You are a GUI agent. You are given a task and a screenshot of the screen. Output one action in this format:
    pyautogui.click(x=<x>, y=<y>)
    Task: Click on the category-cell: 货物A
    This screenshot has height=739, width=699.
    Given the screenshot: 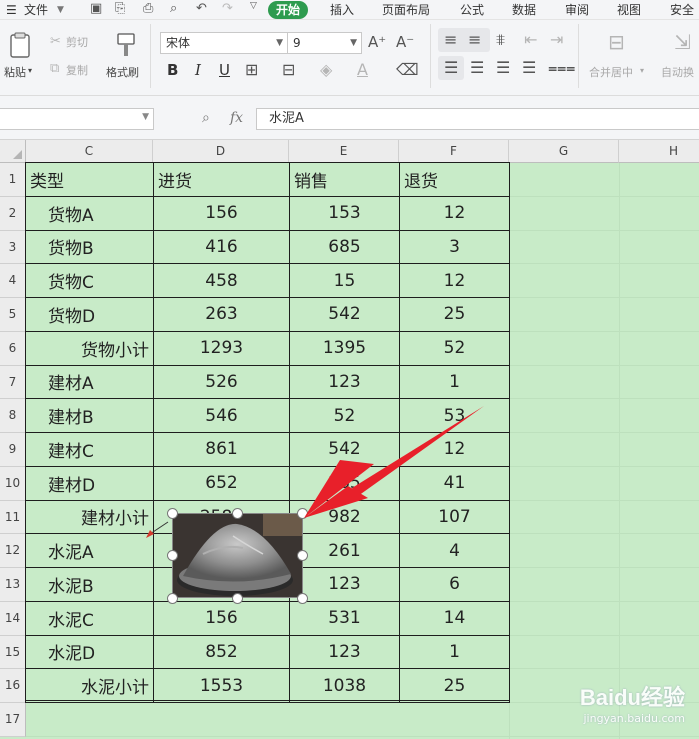 What is the action you would take?
    pyautogui.click(x=89, y=213)
    